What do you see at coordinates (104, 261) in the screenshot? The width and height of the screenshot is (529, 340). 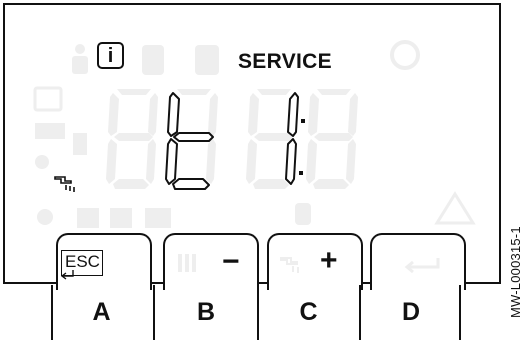 I see `softkey-esc: ESC` at bounding box center [104, 261].